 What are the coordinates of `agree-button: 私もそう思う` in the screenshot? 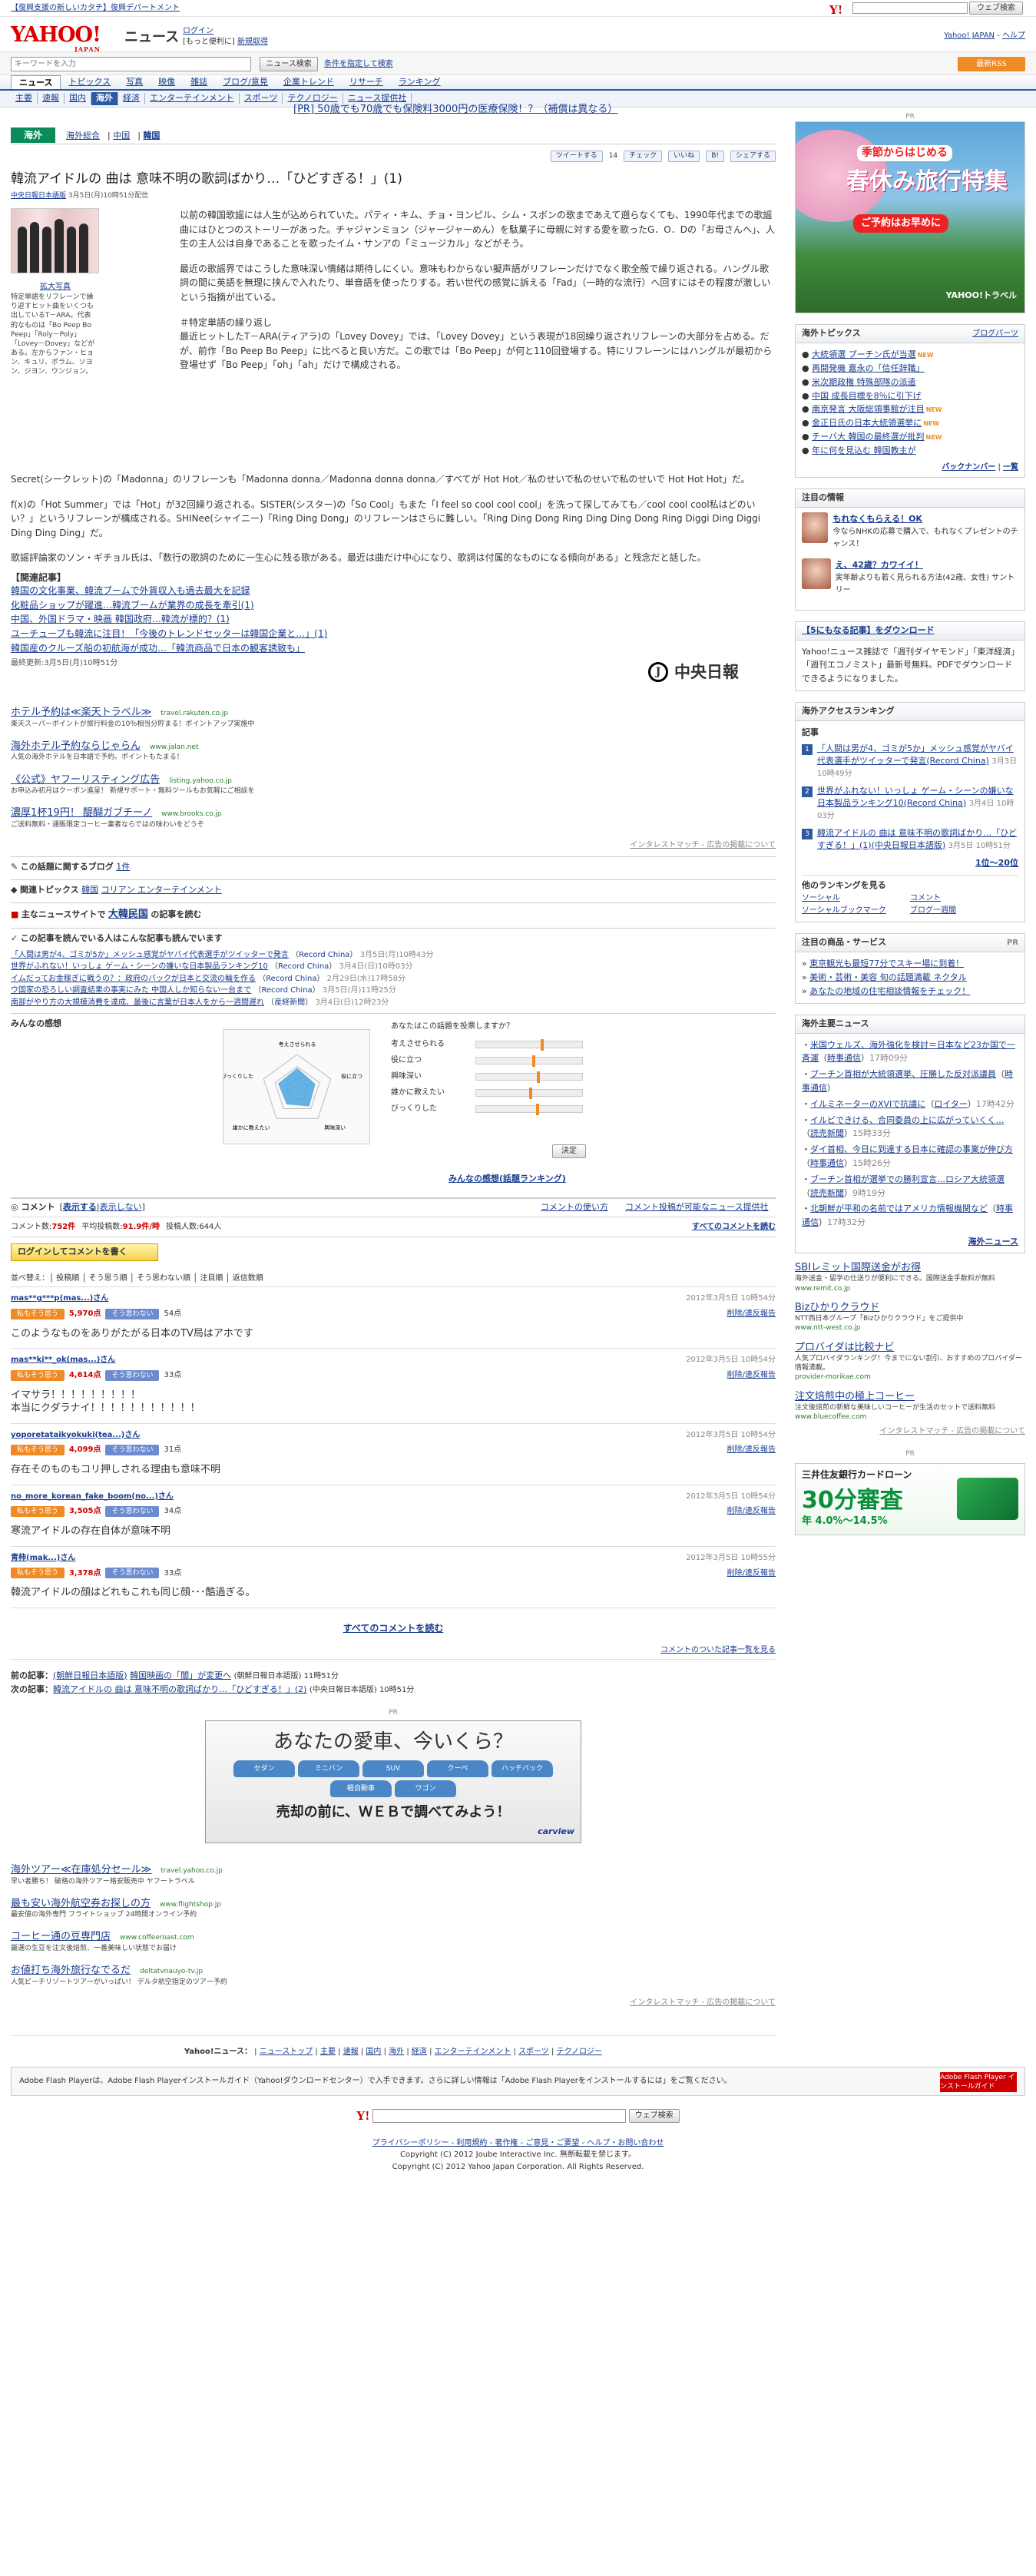 It's located at (38, 1313).